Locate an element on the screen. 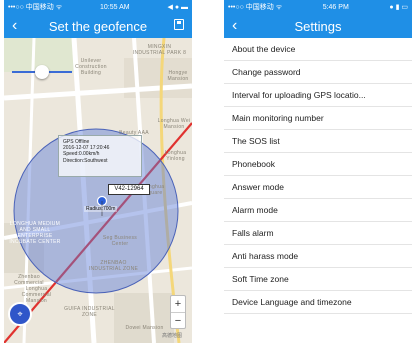 The image size is (412, 343). status-time: 10:55 AM is located at coordinates (115, 7).